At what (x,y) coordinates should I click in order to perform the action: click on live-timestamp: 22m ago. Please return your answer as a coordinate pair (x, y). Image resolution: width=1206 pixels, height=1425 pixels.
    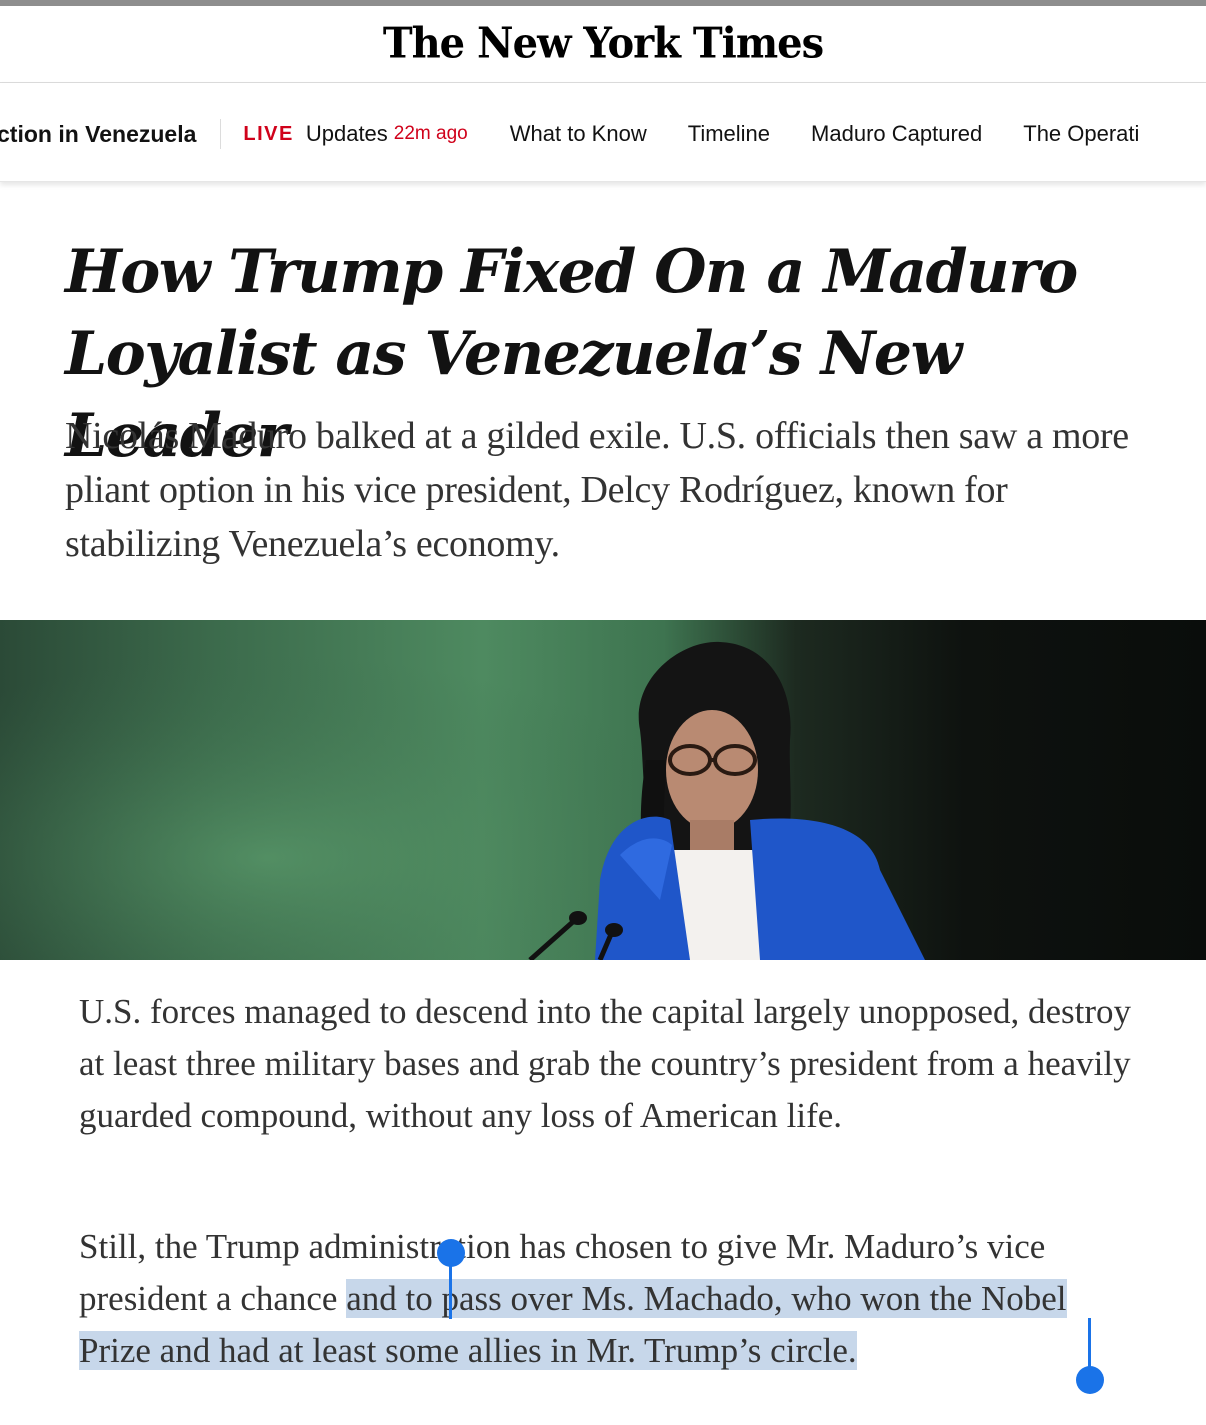
    Looking at the image, I should click on (430, 133).